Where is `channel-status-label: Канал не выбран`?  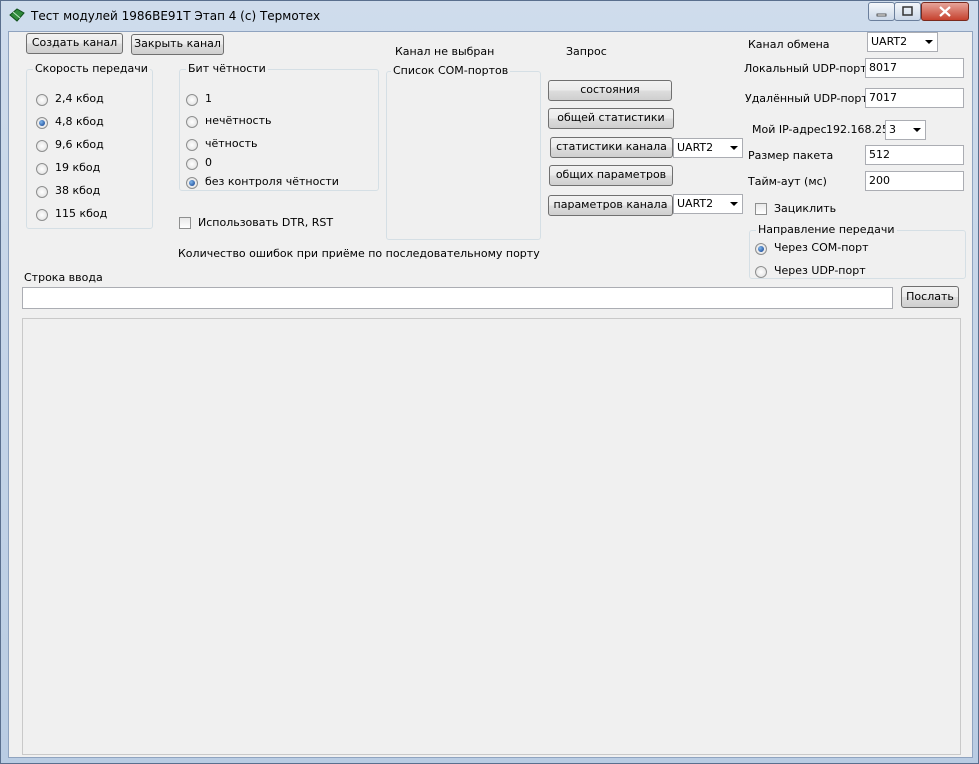
channel-status-label: Канал не выбран is located at coordinates (445, 51).